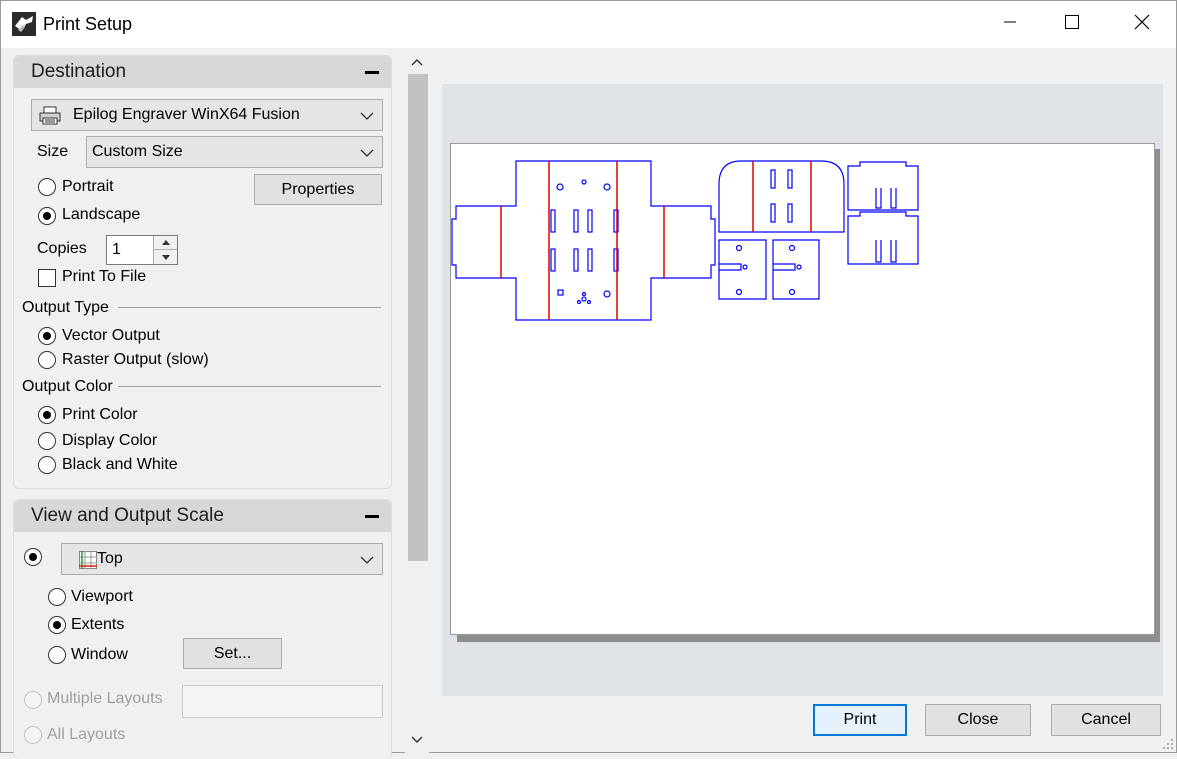 This screenshot has height=759, width=1177. I want to click on raster-output-label: Raster Output (slow), so click(135, 359).